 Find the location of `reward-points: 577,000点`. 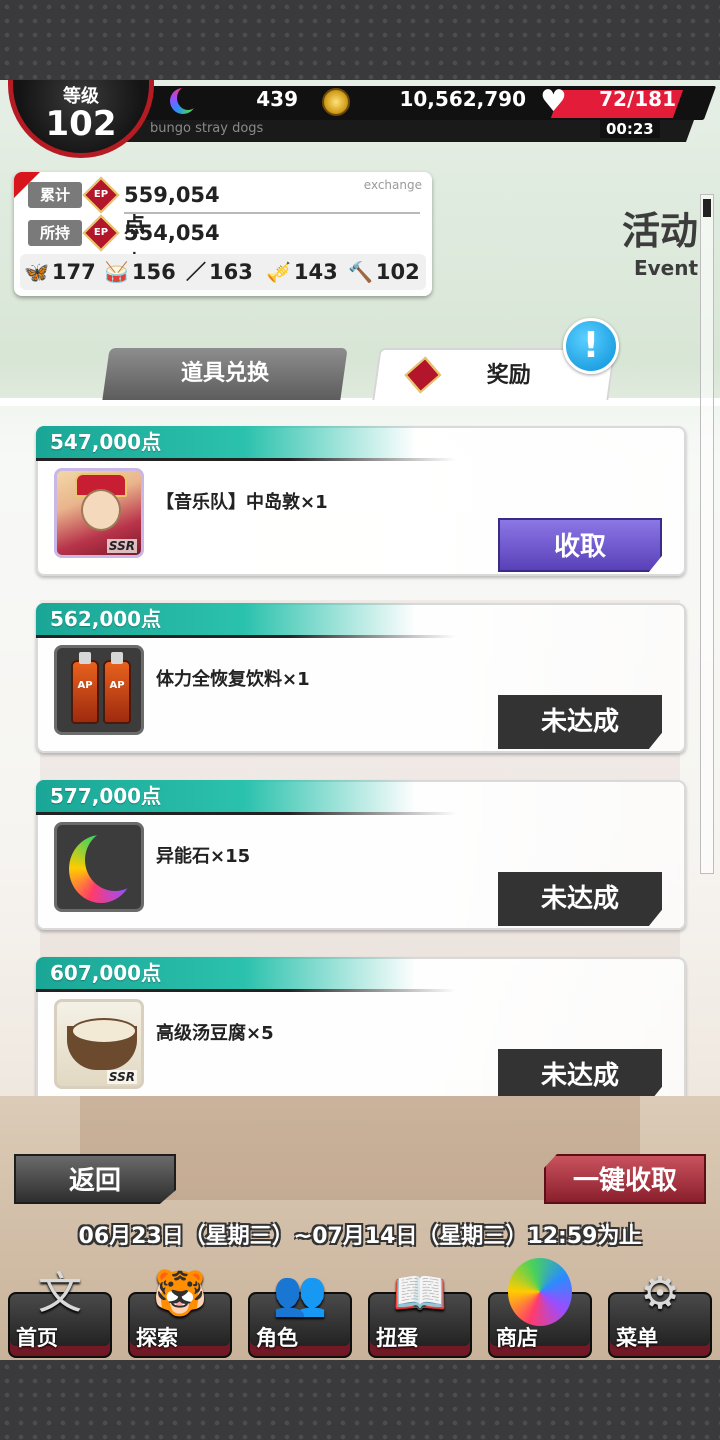

reward-points: 577,000点 is located at coordinates (226, 796).